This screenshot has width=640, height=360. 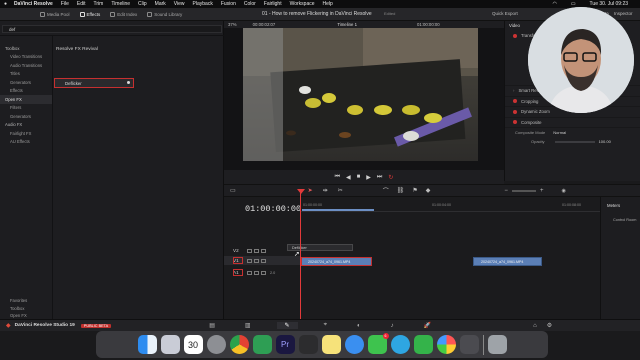 What do you see at coordinates (26, 57) in the screenshot?
I see `tree-video-transitions: Video Transitions` at bounding box center [26, 57].